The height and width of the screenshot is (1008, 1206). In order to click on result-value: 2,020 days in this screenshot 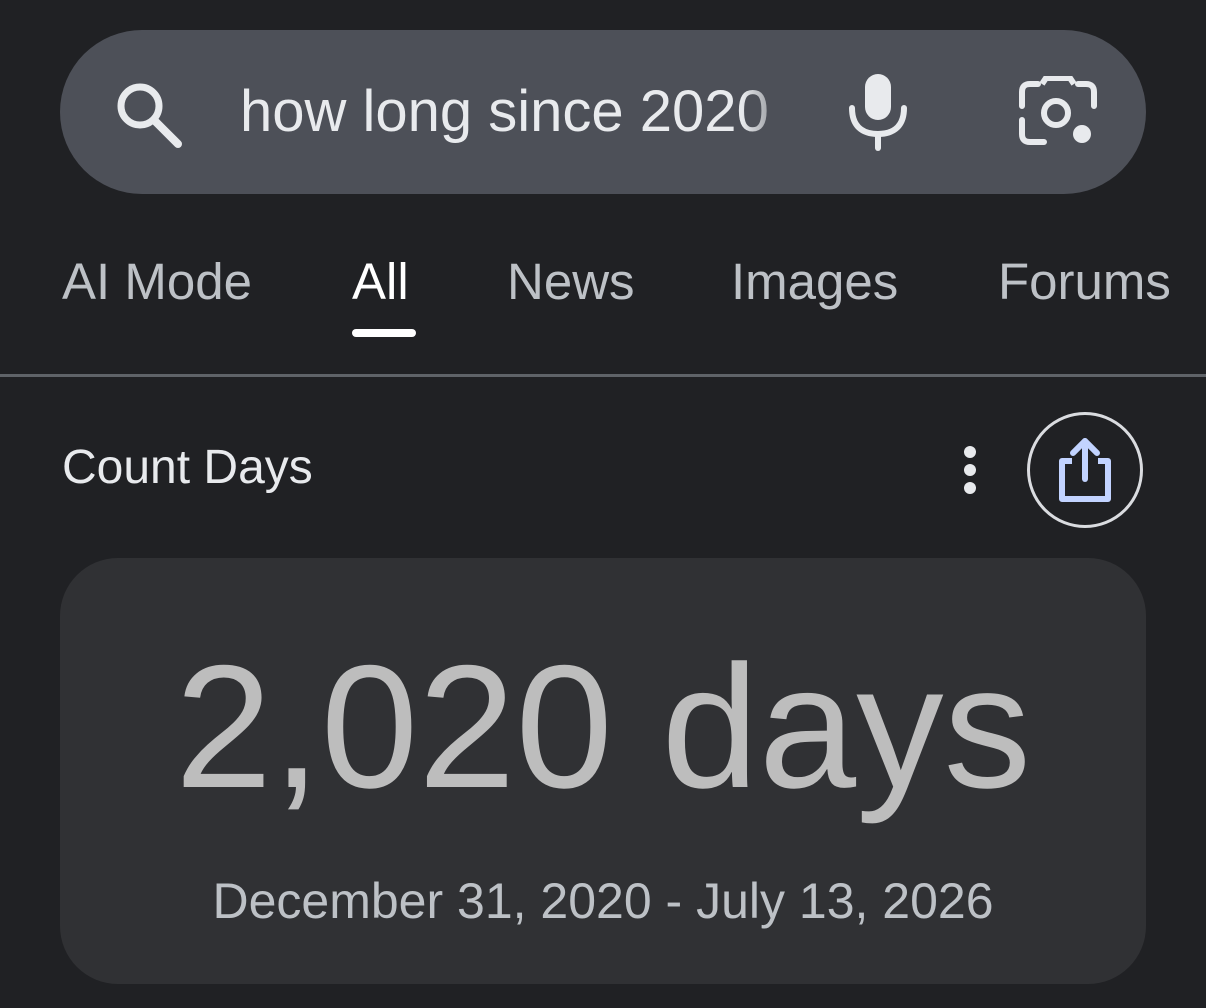, I will do `click(603, 727)`.